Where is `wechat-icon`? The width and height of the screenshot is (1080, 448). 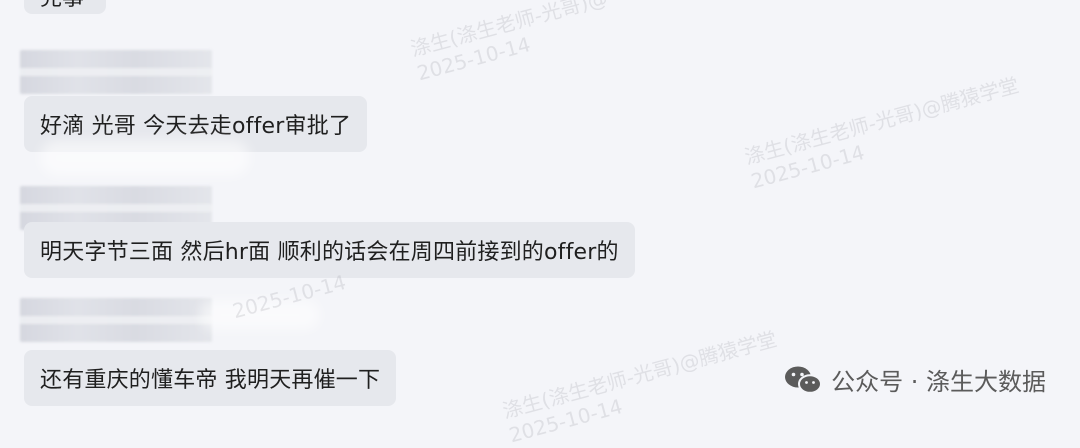
wechat-icon is located at coordinates (804, 380).